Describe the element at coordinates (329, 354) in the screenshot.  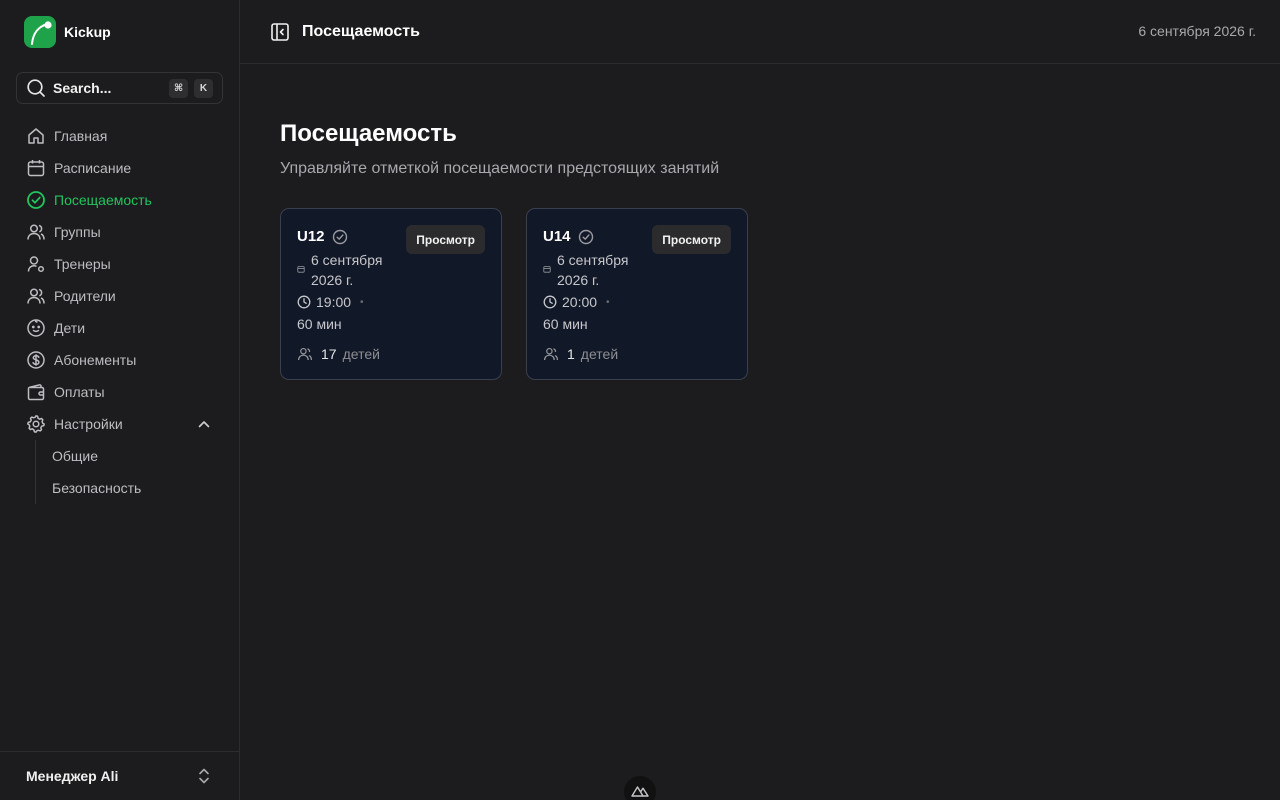
I see `kids-count: 17` at that location.